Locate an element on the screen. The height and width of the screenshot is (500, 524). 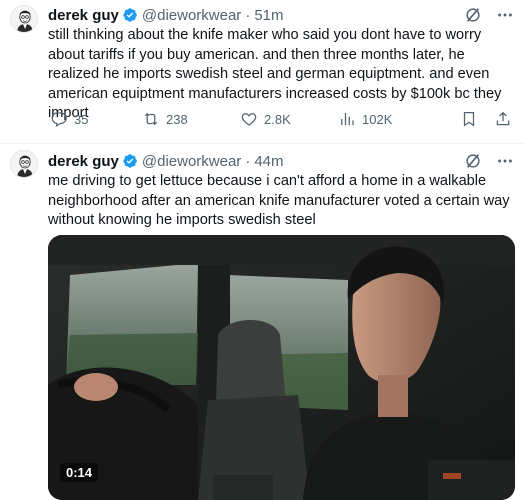
like-count: 2.8K is located at coordinates (277, 119).